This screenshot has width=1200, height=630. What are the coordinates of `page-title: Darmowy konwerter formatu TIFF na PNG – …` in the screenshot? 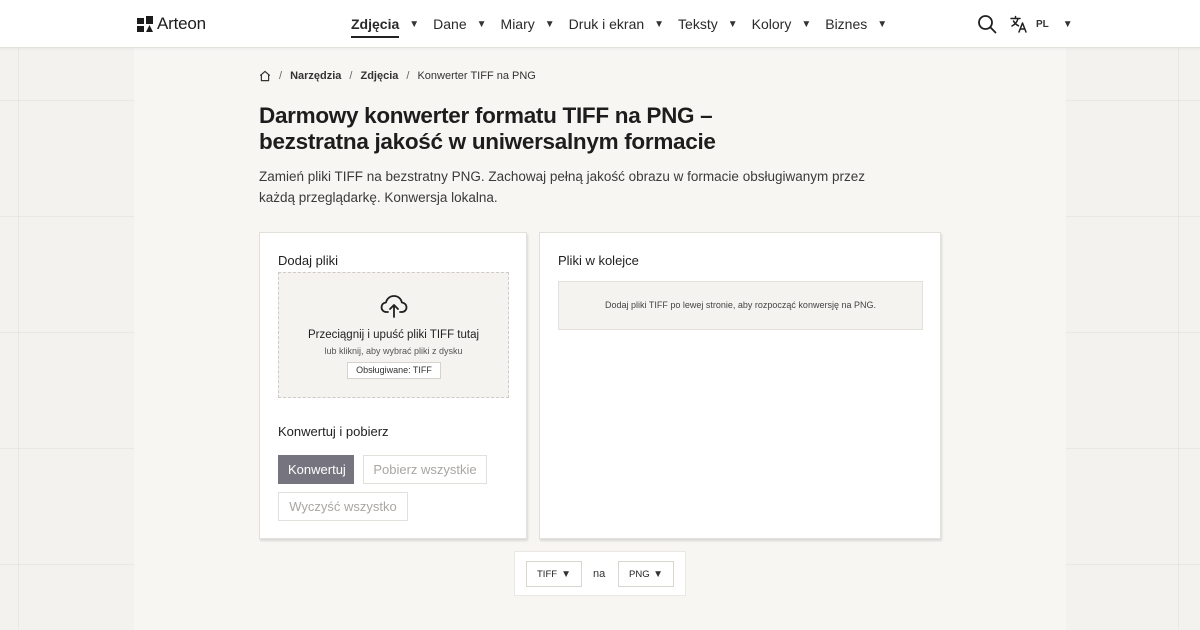 It's located at (487, 128).